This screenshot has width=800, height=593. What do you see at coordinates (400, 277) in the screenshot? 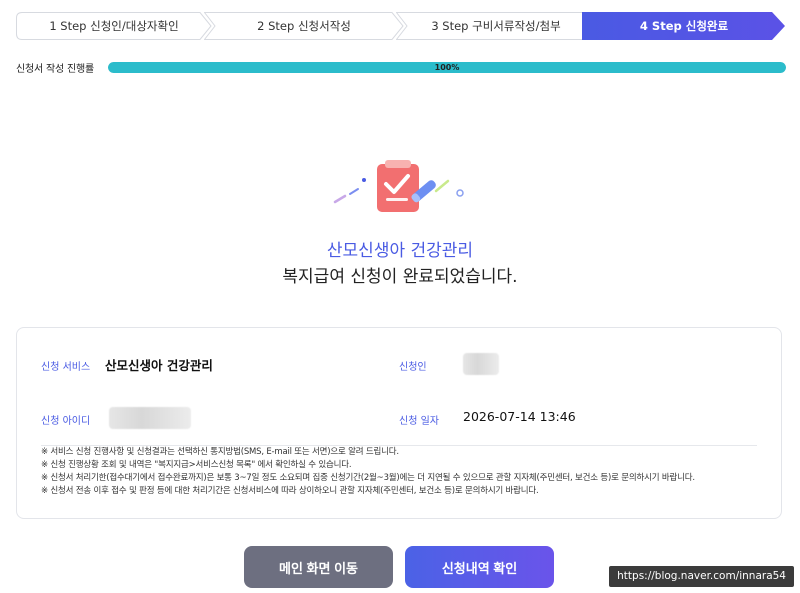
I see `completion-message: 복지급여 신청이 완료되었습니다.` at bounding box center [400, 277].